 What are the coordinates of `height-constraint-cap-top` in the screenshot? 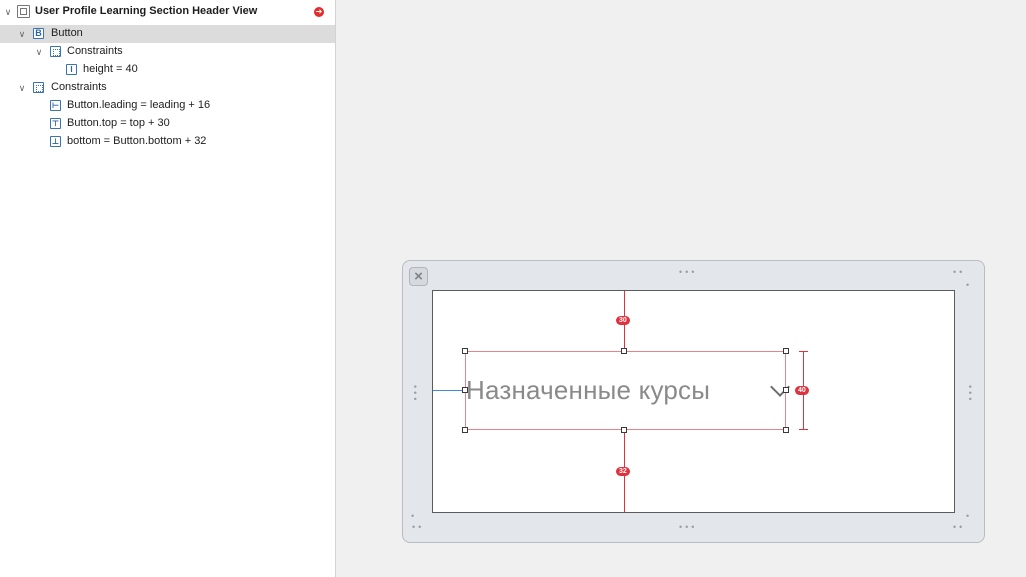 It's located at (803, 351).